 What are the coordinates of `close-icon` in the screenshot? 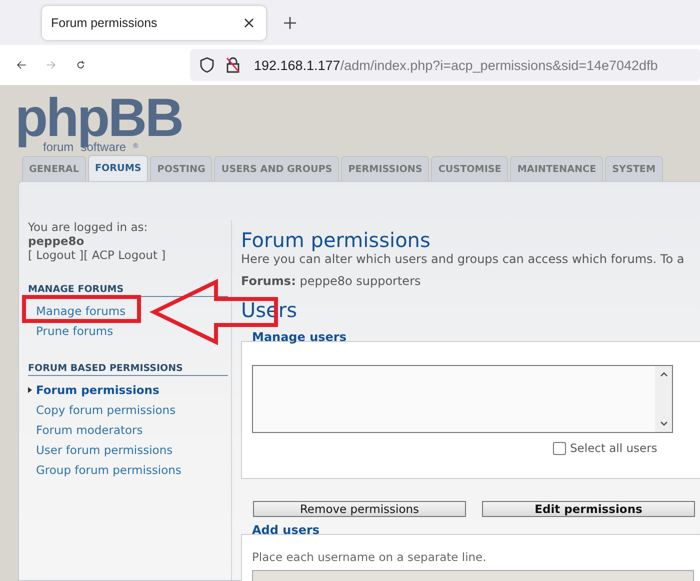 It's located at (249, 23).